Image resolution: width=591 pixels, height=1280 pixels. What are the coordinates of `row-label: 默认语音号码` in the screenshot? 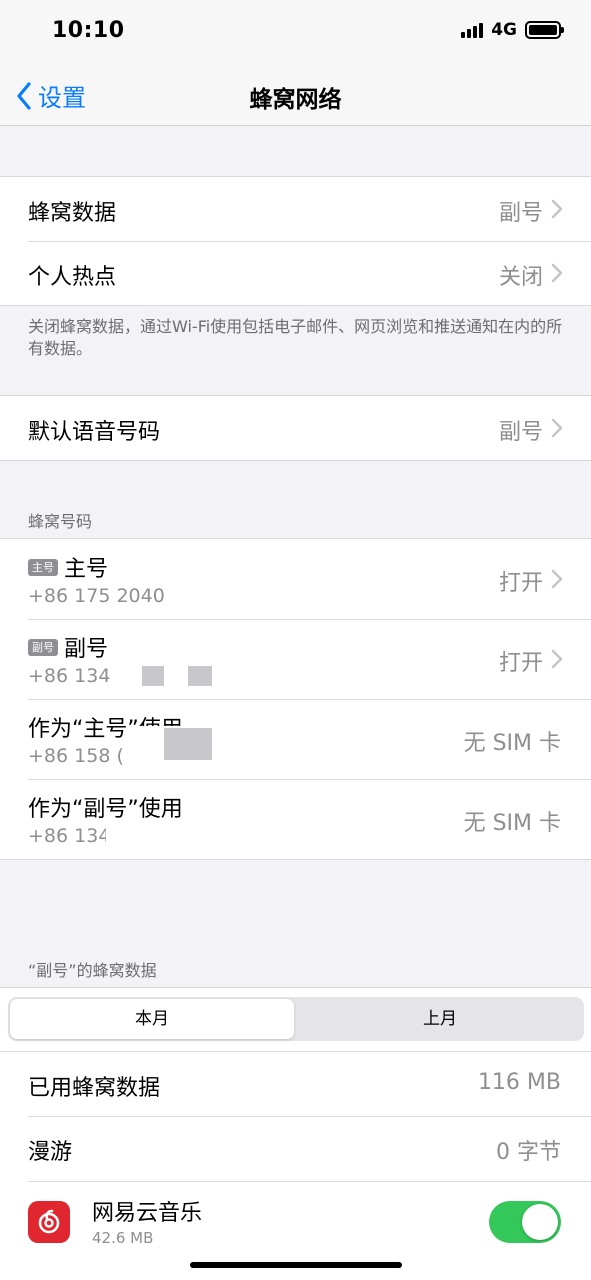 It's located at (94, 432).